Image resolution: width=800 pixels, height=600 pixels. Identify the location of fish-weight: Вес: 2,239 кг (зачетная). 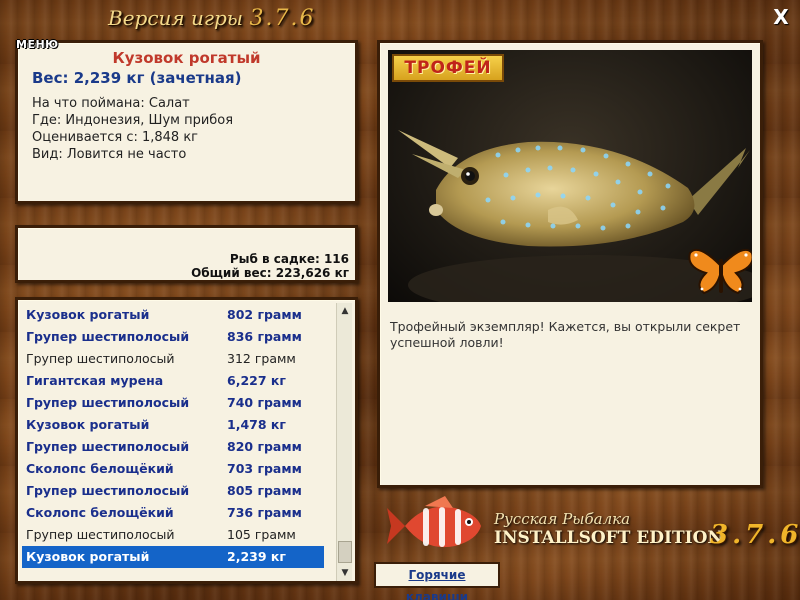
(137, 78).